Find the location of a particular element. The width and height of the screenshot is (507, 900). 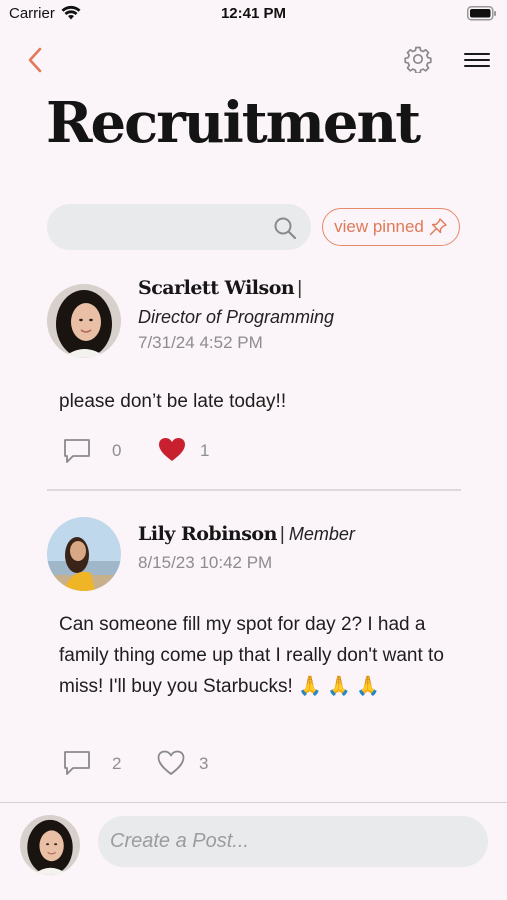

search-input is located at coordinates (163, 227).